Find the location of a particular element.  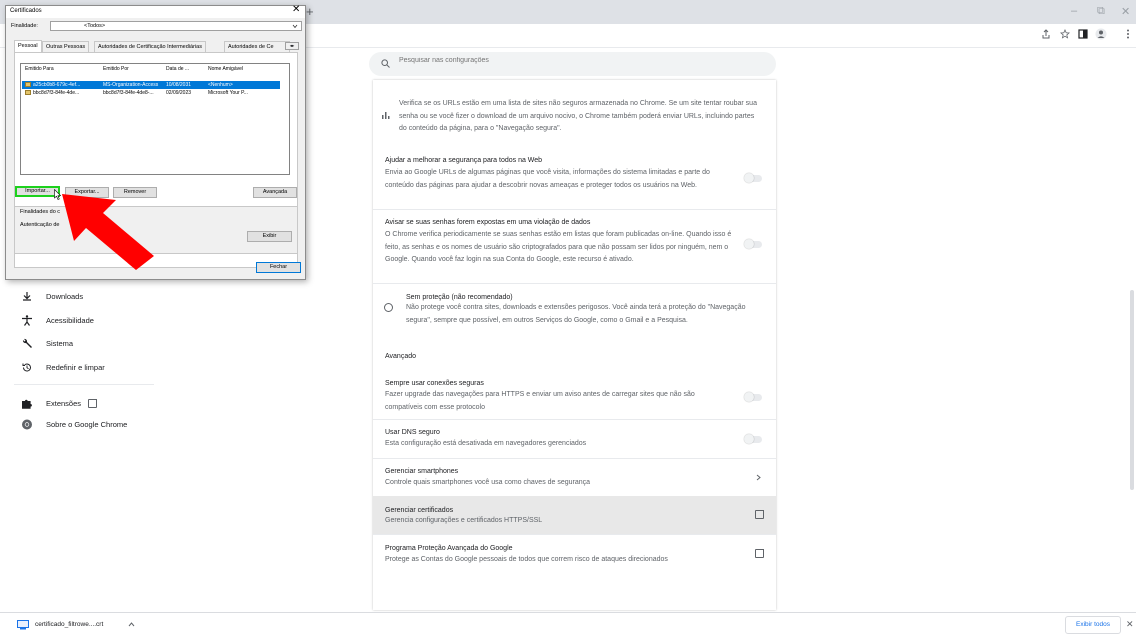

sidebar-item-label: Sistema is located at coordinates (60, 343).